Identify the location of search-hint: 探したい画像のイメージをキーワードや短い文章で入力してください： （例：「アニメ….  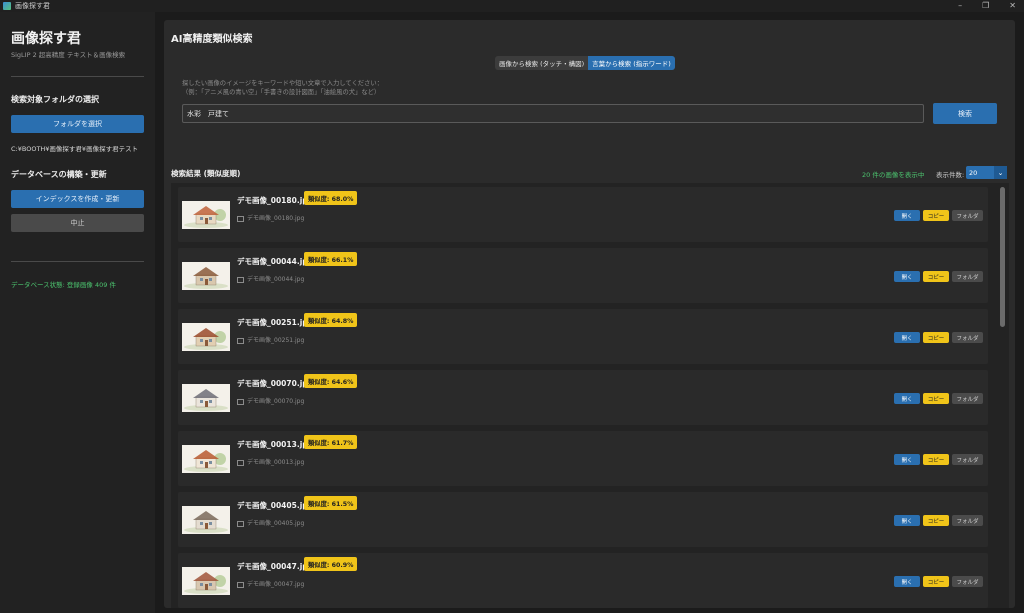
(282, 88).